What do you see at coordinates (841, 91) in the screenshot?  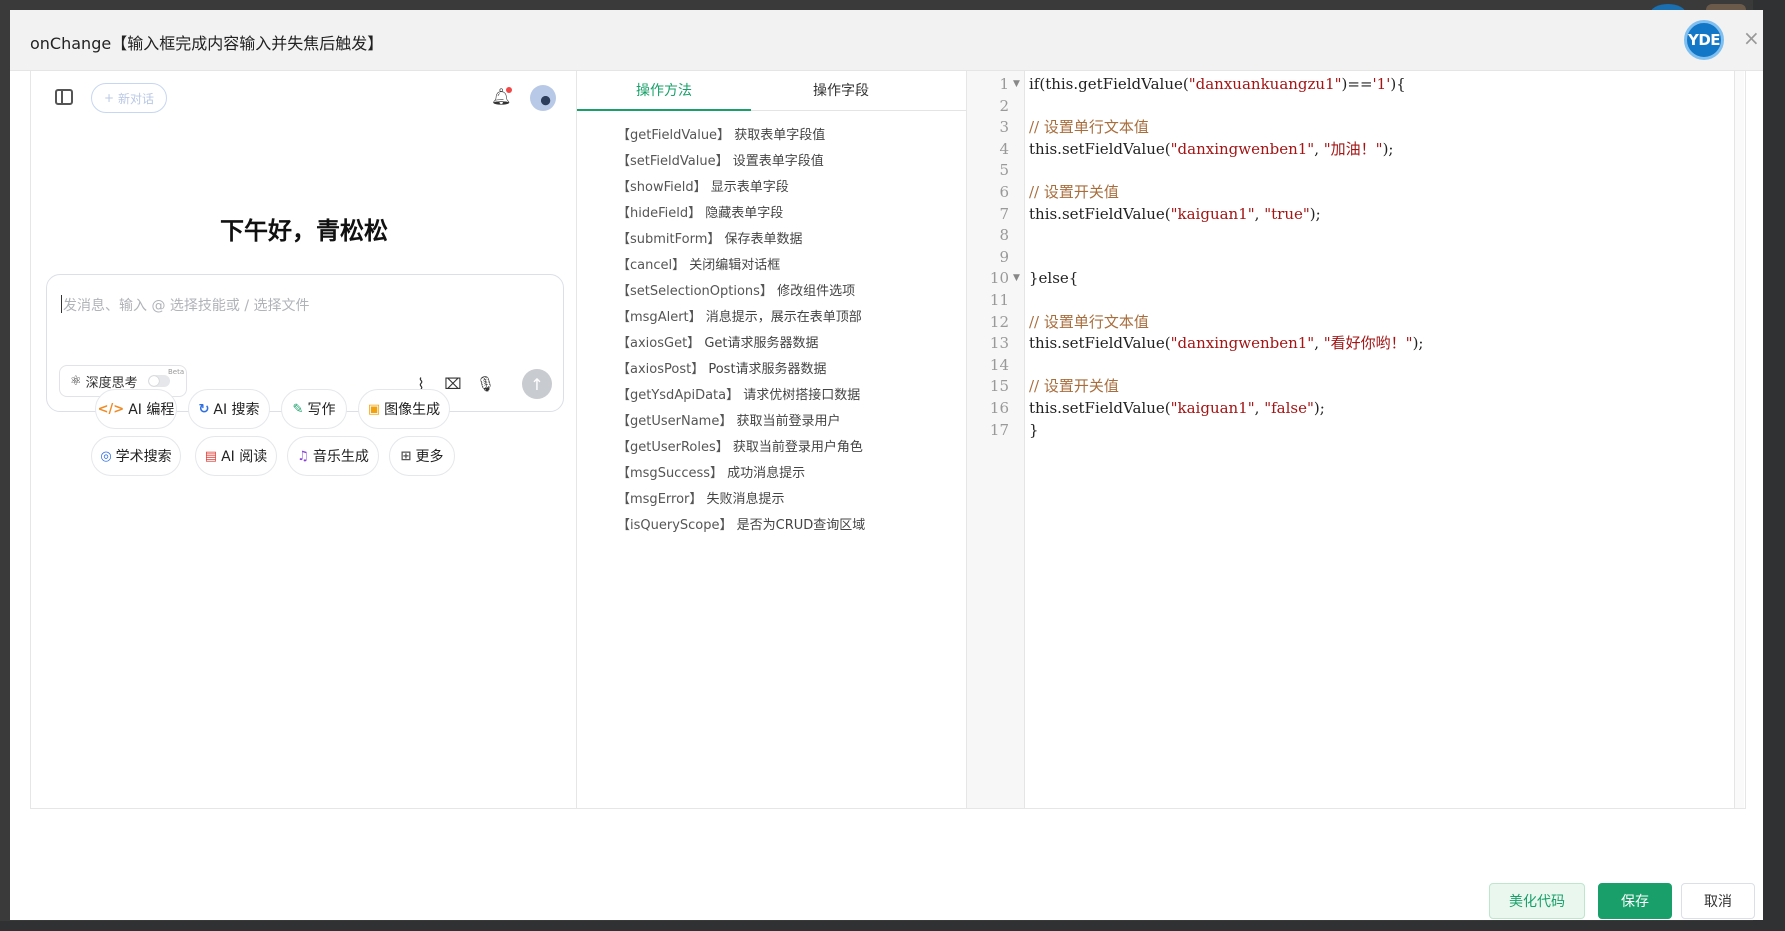 I see `tab-fields: 操作字段` at bounding box center [841, 91].